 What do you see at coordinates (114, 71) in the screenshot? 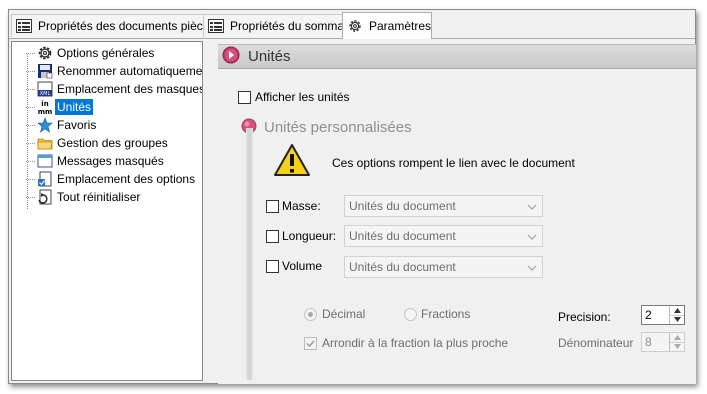
I see `tree-item-auto-rename: Renommer automatiquement le` at bounding box center [114, 71].